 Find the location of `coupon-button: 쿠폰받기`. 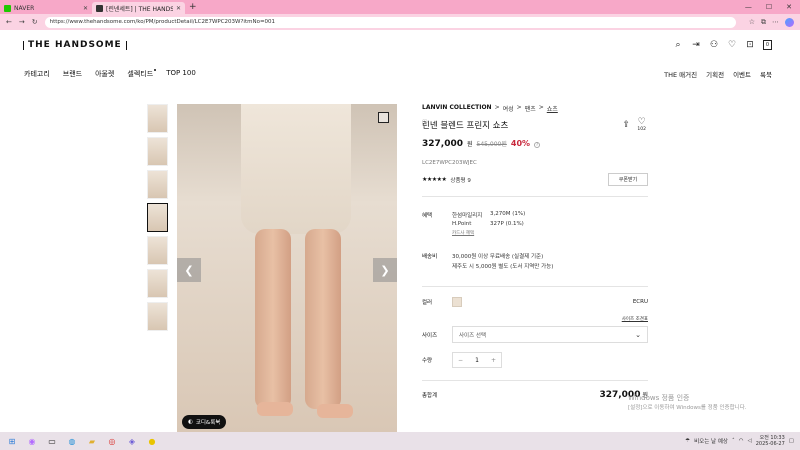

coupon-button: 쿠폰받기 is located at coordinates (628, 179).